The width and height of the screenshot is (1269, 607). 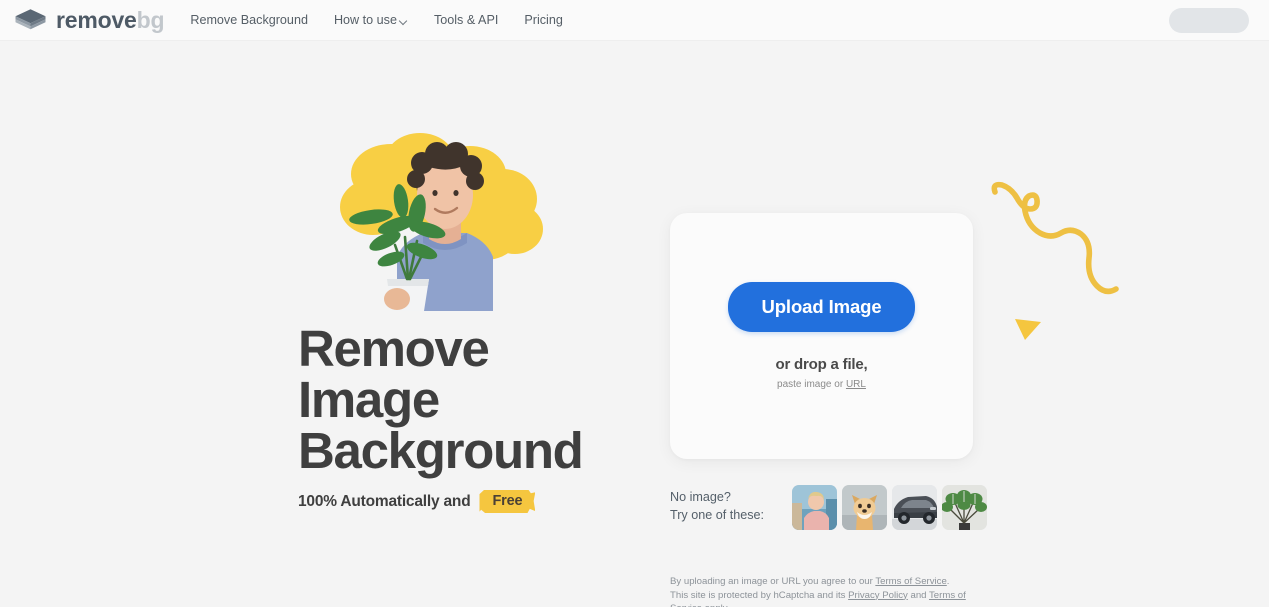 I want to click on nav-how-to-use: How to use, so click(x=371, y=20).